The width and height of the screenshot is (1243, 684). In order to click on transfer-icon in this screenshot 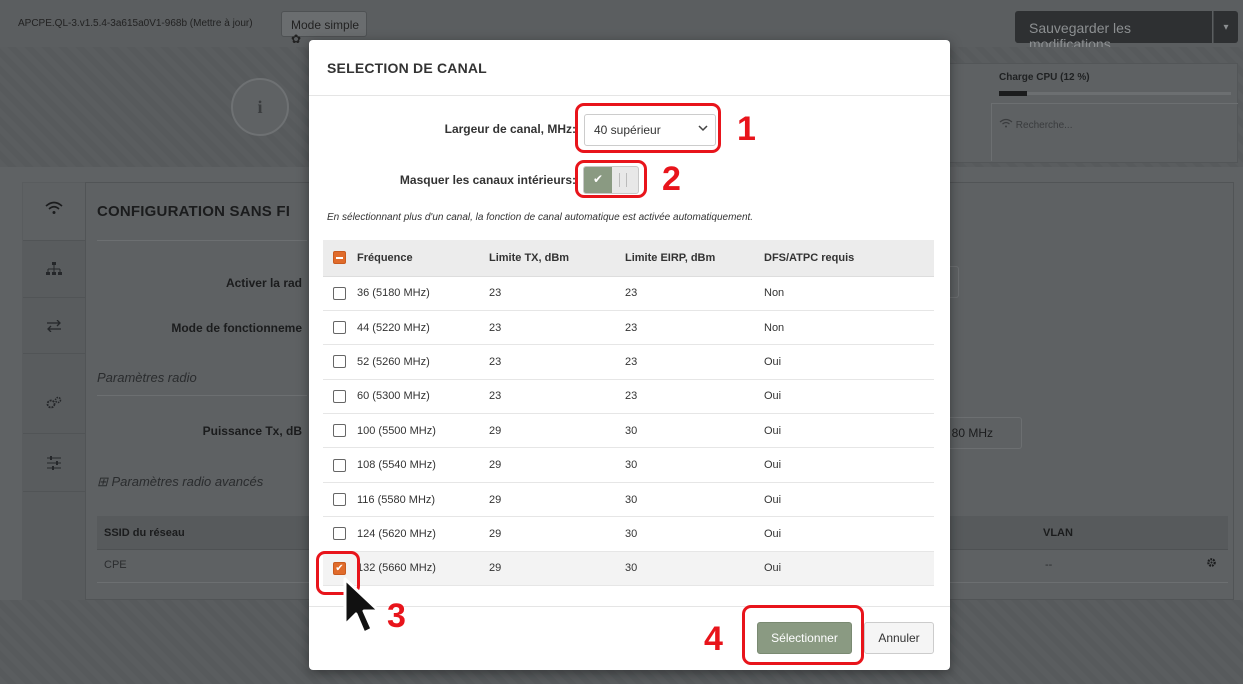, I will do `click(54, 326)`.